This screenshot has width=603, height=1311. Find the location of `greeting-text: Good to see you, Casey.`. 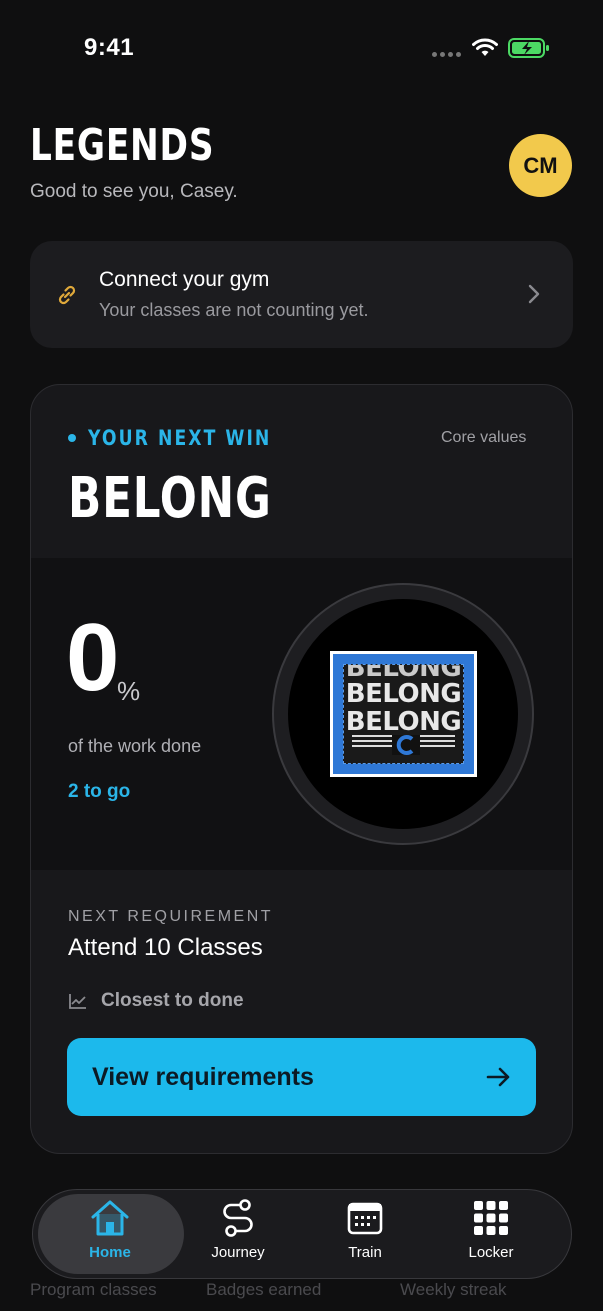

greeting-text: Good to see you, Casey. is located at coordinates (134, 191).